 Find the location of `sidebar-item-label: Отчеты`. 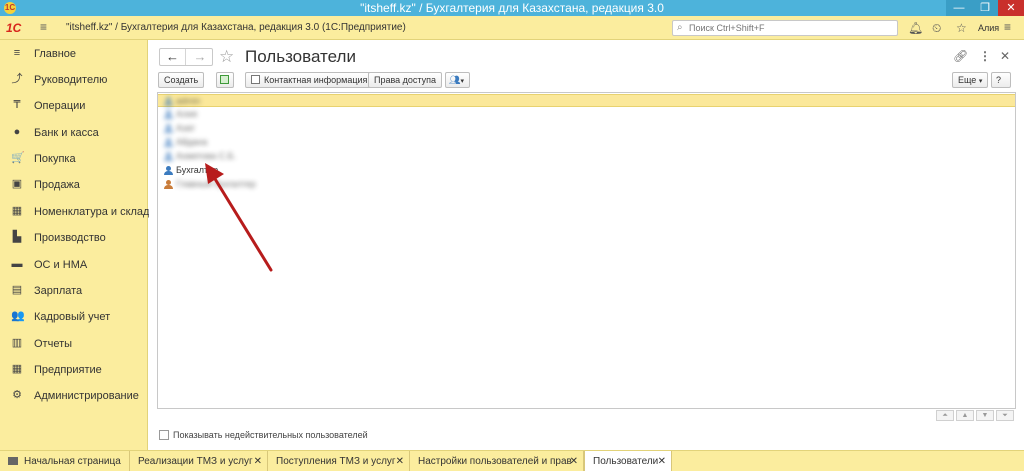

sidebar-item-label: Отчеты is located at coordinates (53, 344).